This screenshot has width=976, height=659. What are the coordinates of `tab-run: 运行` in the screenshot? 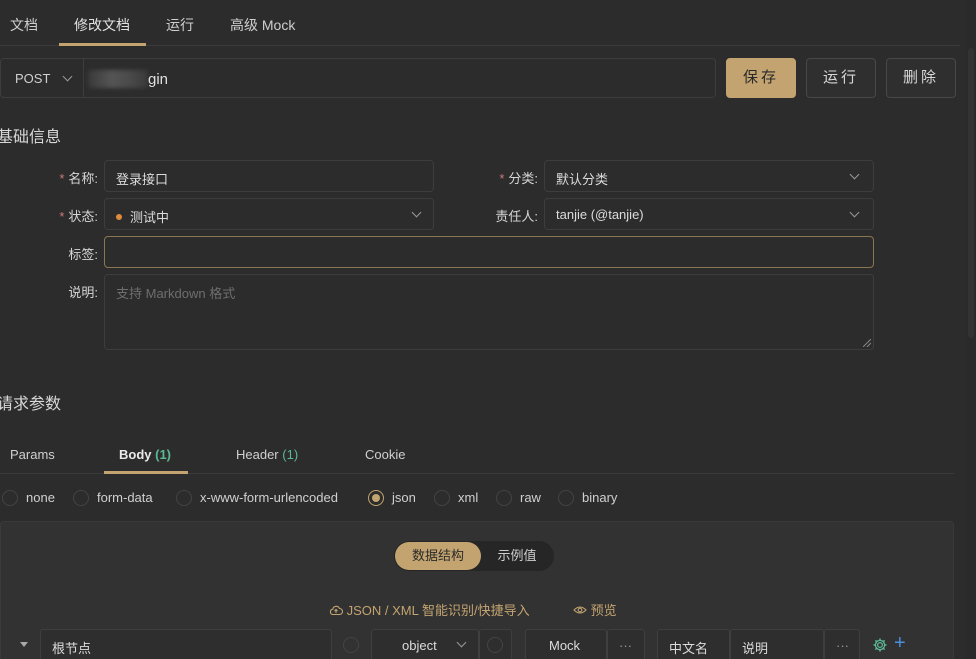 It's located at (180, 25).